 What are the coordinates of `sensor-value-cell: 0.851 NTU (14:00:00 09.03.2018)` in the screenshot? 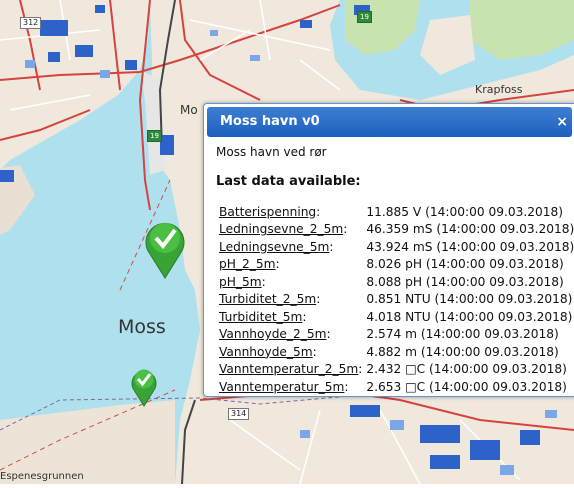 It's located at (469, 299).